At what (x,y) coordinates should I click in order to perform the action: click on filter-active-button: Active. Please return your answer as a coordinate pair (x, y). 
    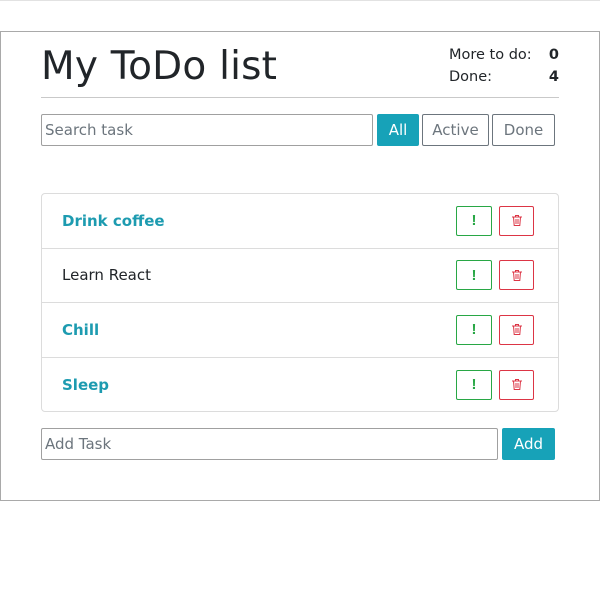
    Looking at the image, I should click on (455, 130).